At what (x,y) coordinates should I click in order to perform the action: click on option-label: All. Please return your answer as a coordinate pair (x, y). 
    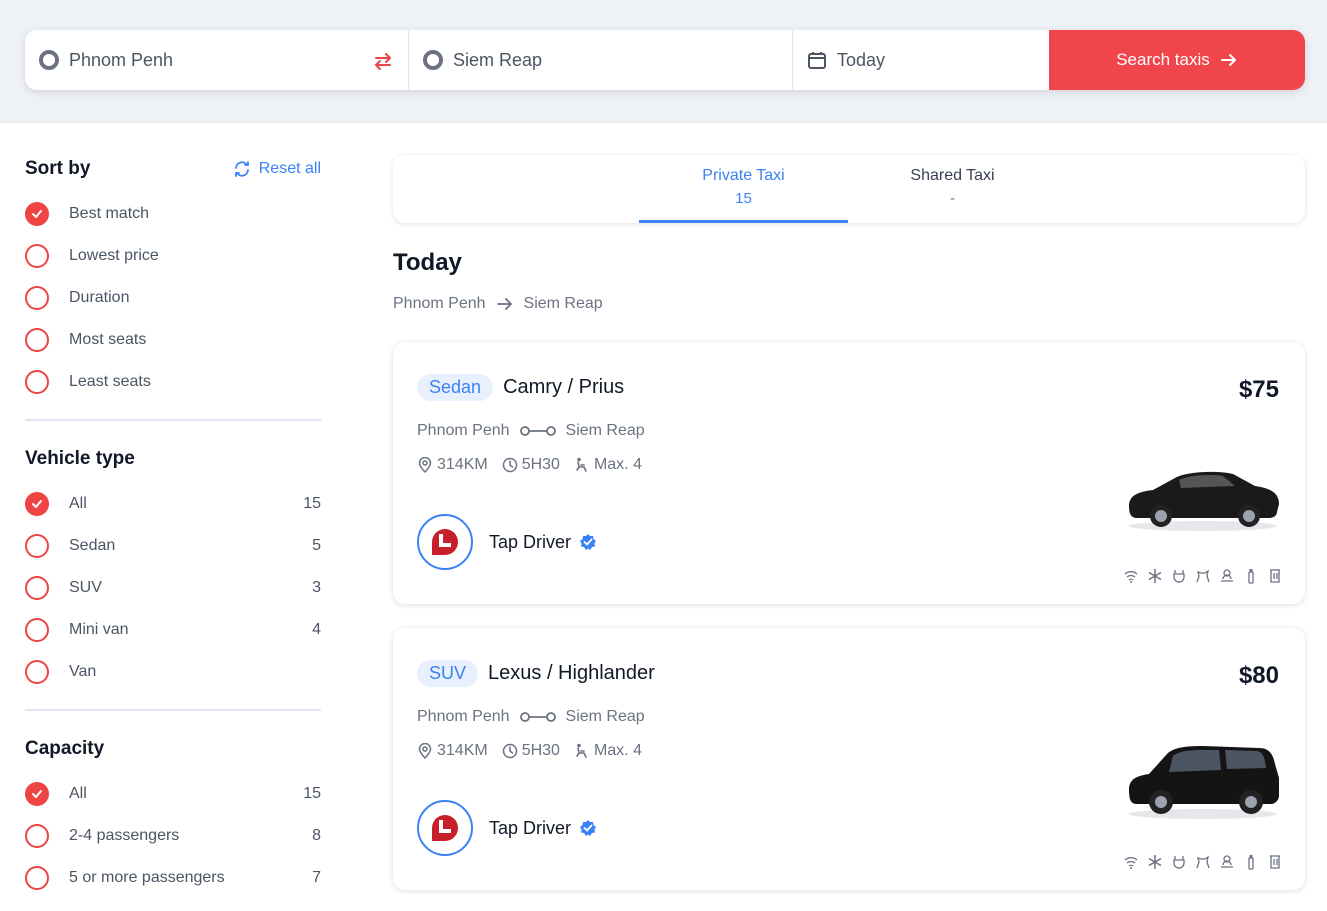
    Looking at the image, I should click on (78, 793).